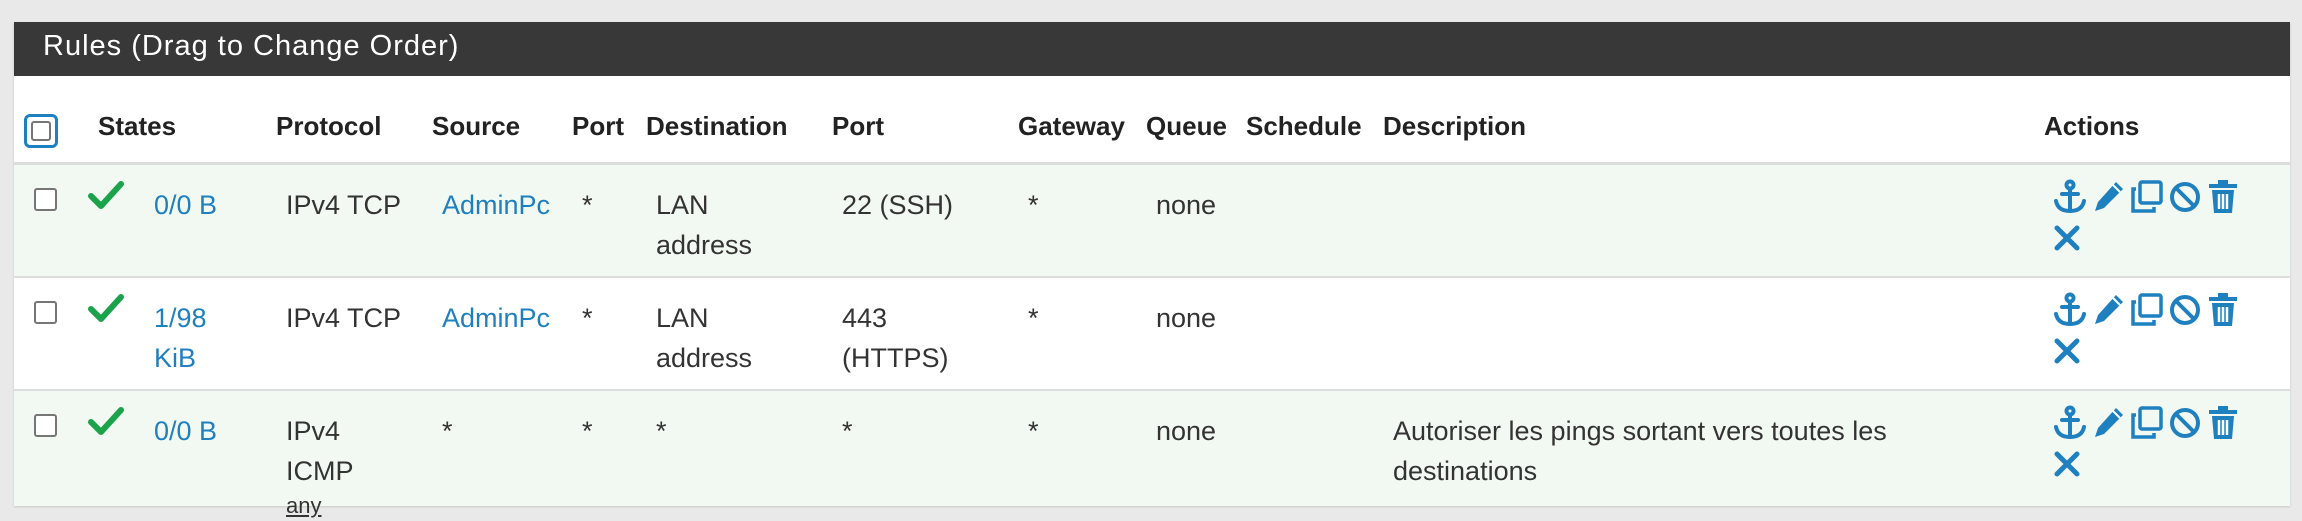  What do you see at coordinates (331, 506) in the screenshot?
I see `protocol-sub-link: any` at bounding box center [331, 506].